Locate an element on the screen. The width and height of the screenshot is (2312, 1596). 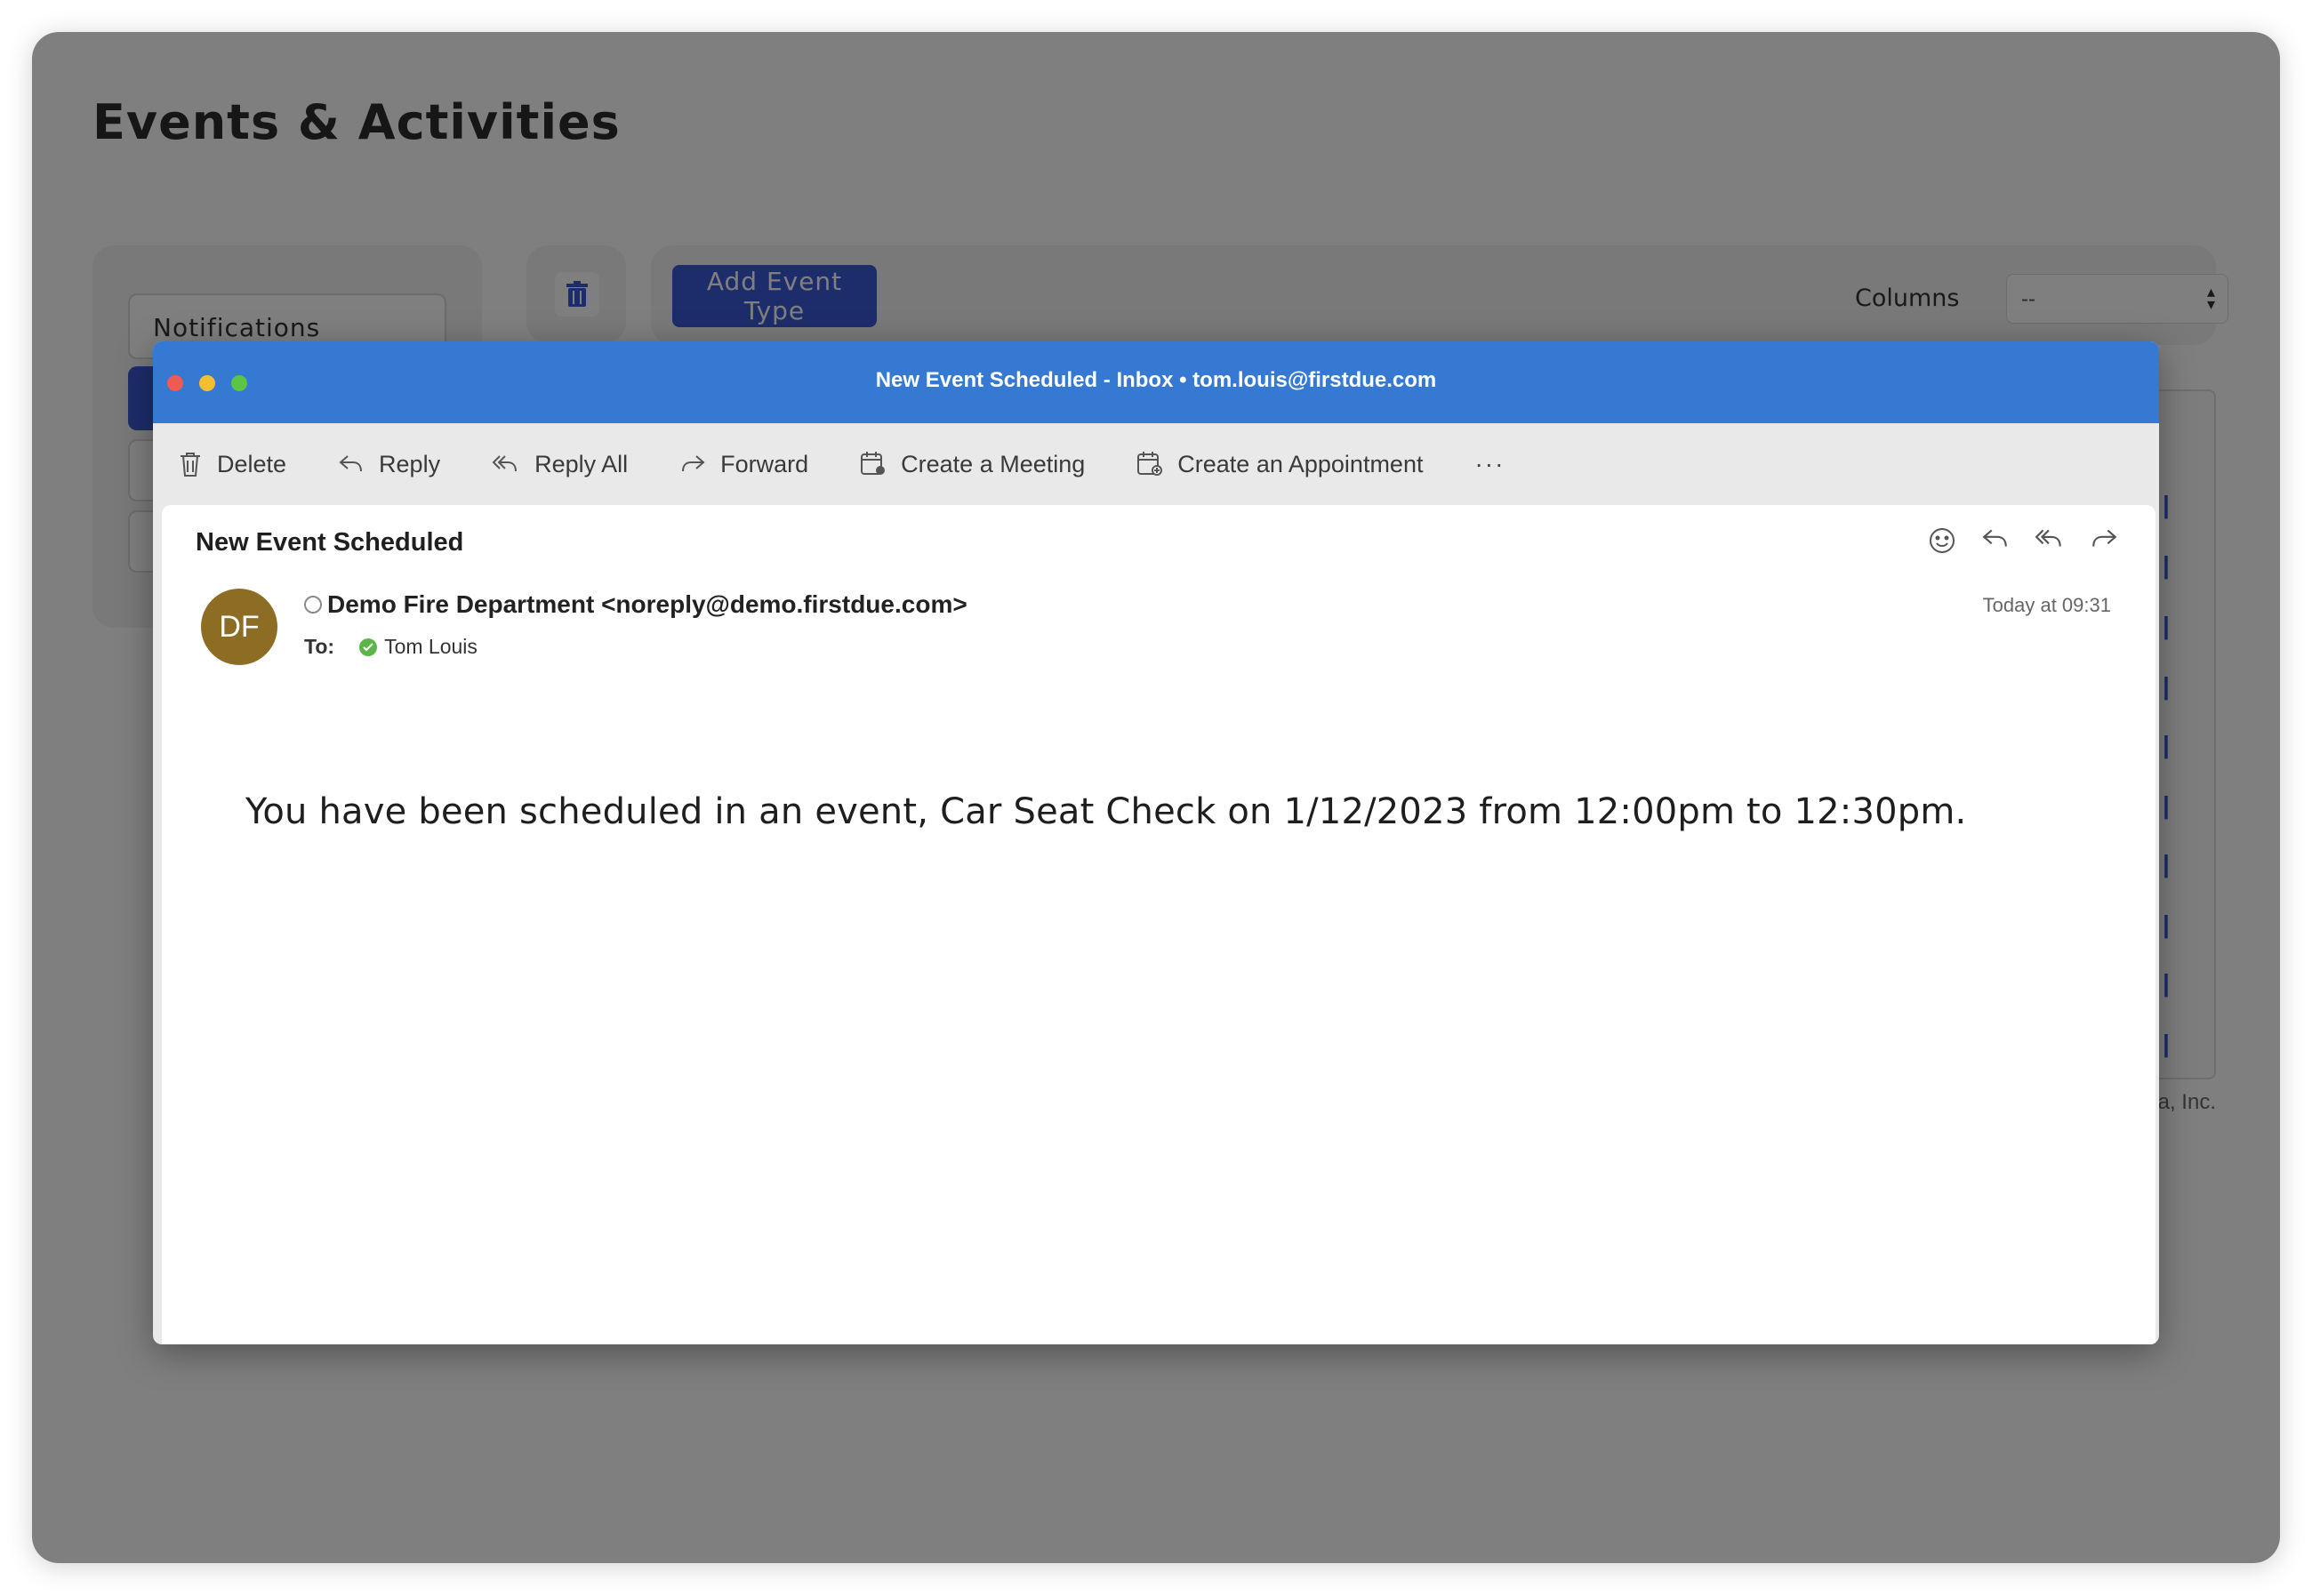
create-appointment-label: Create an Appointment is located at coordinates (1300, 463).